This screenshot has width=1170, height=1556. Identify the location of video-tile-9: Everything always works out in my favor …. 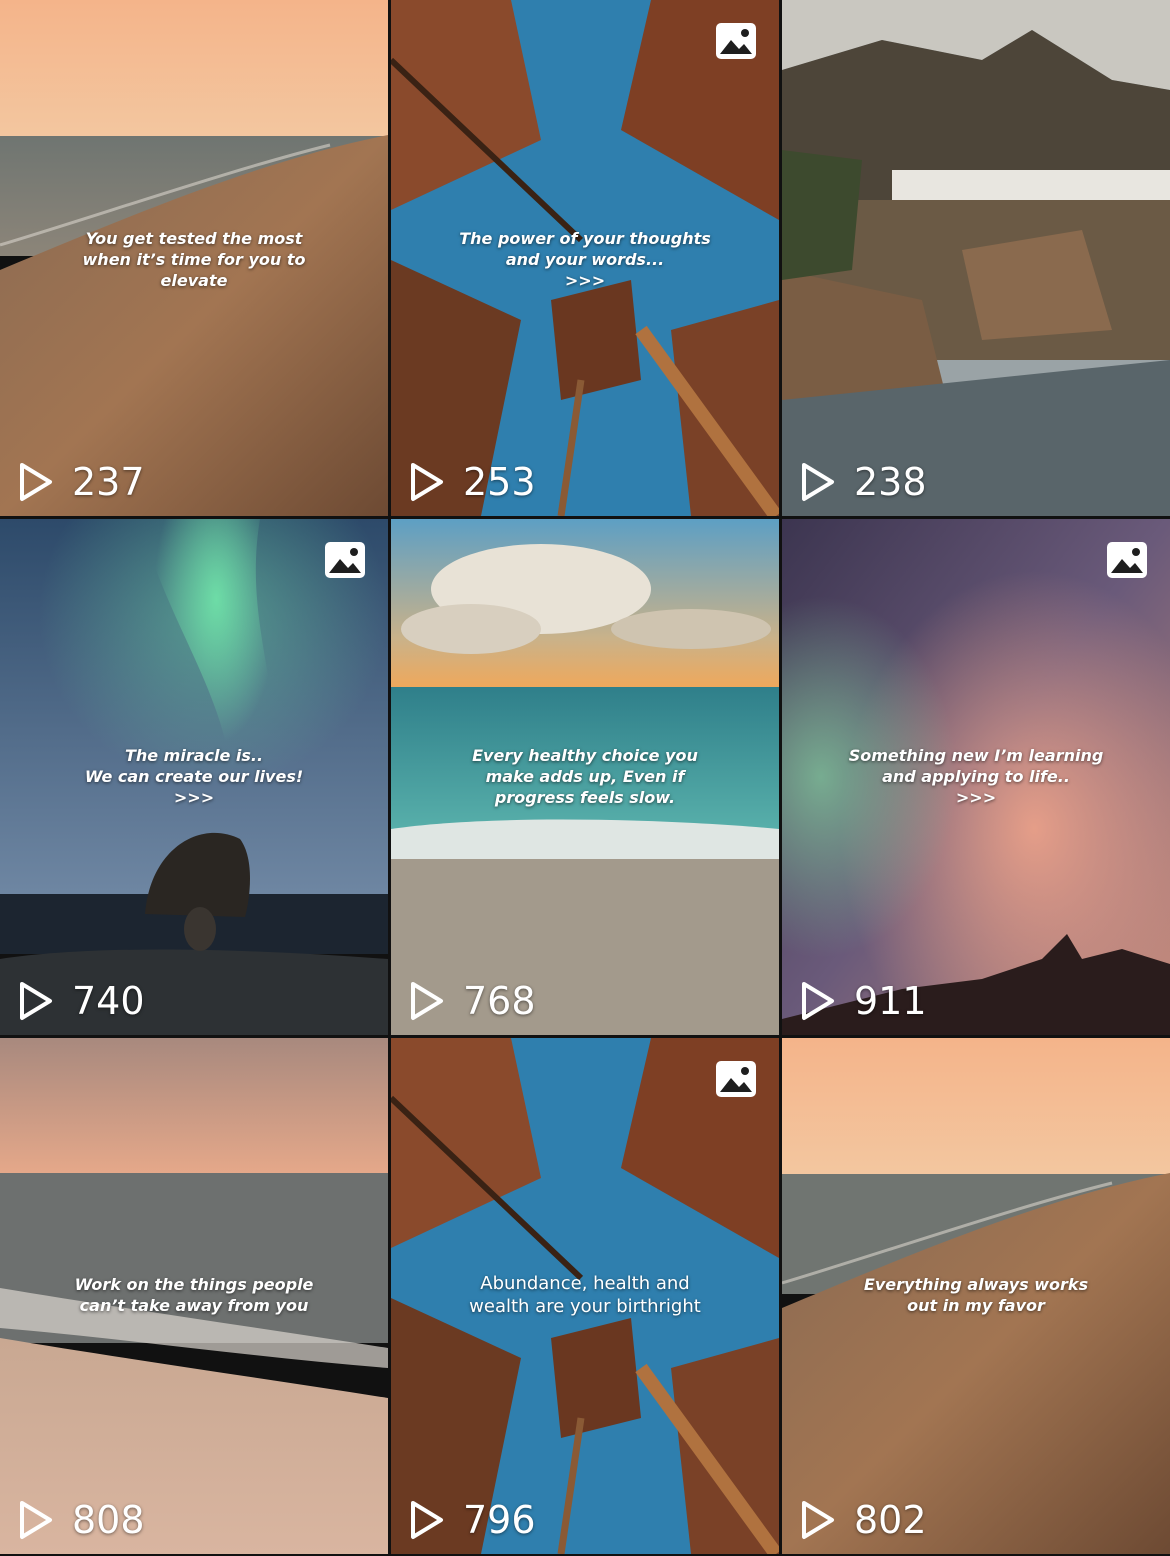
(976, 1296).